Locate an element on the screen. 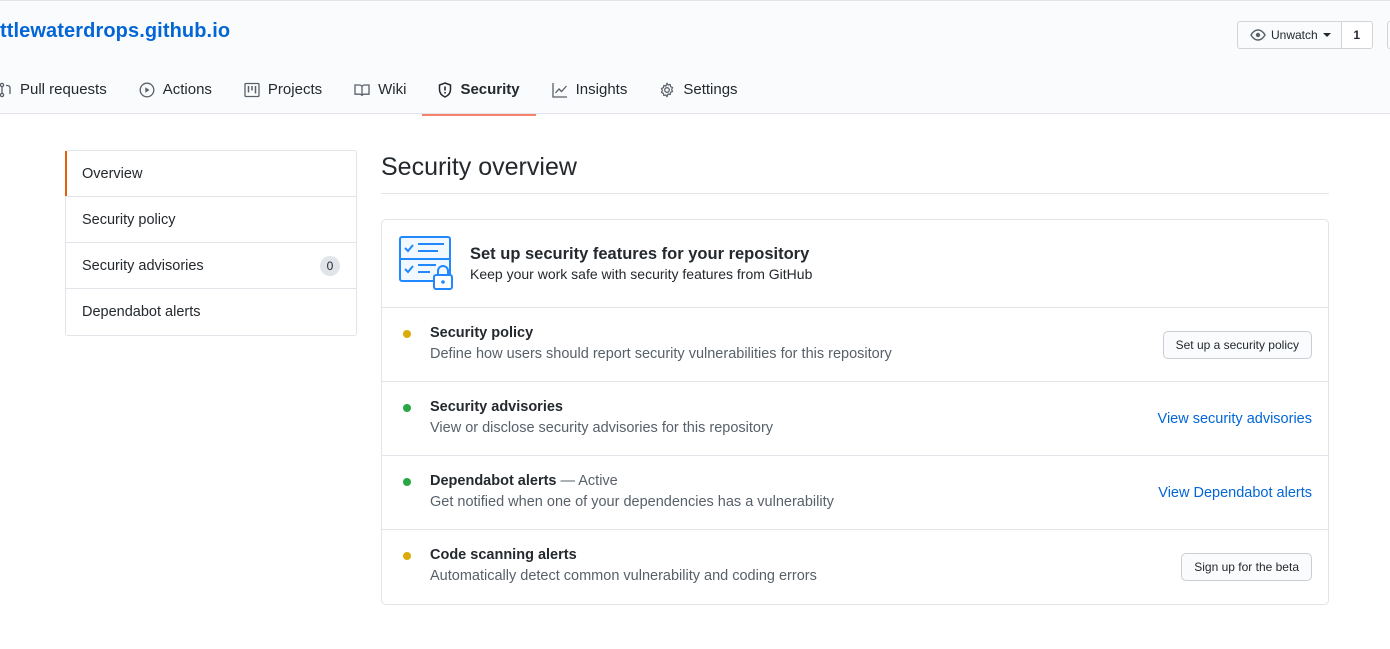  tab-insights: Insights is located at coordinates (590, 89).